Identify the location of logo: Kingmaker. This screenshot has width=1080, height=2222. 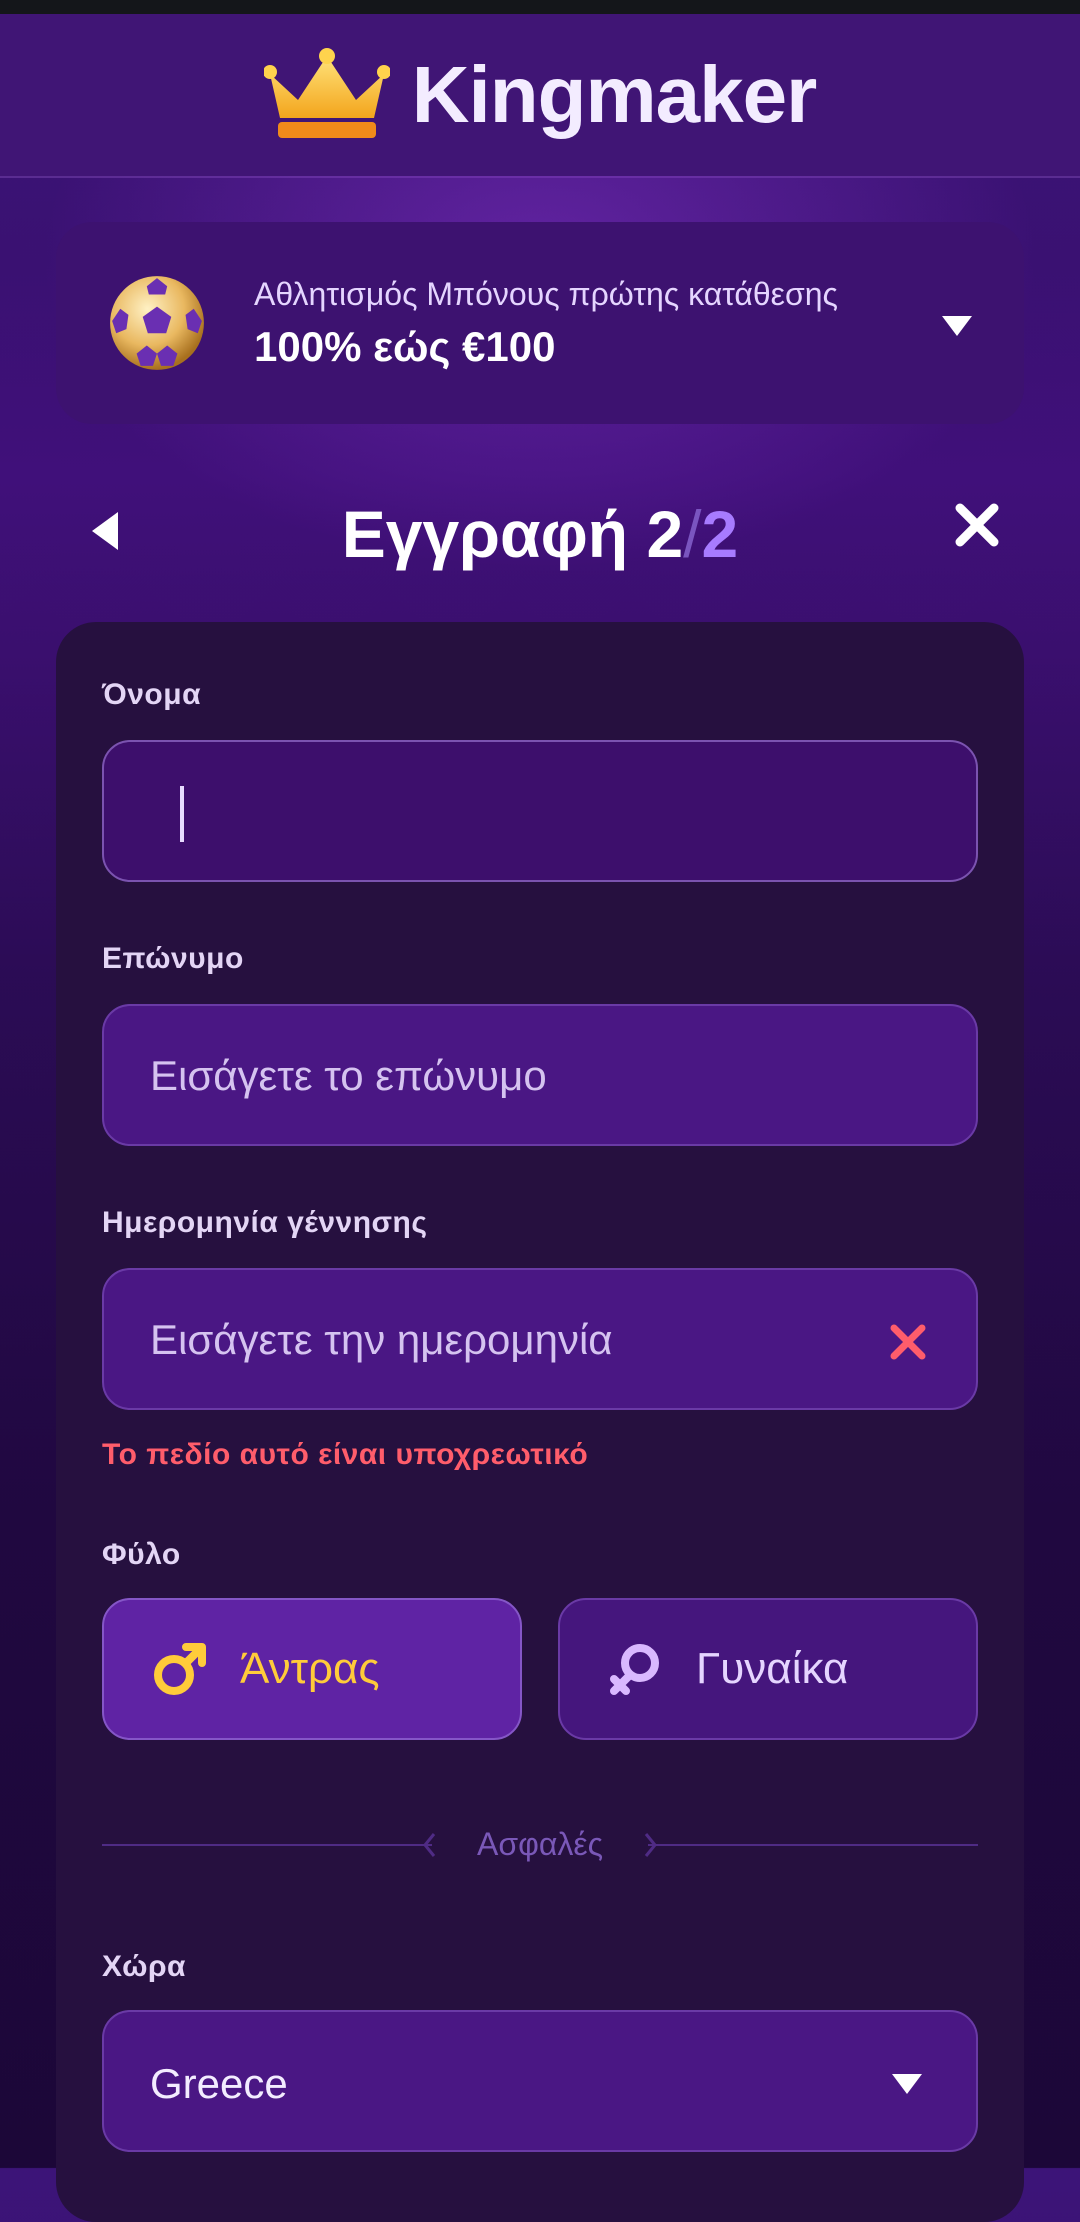
(540, 95).